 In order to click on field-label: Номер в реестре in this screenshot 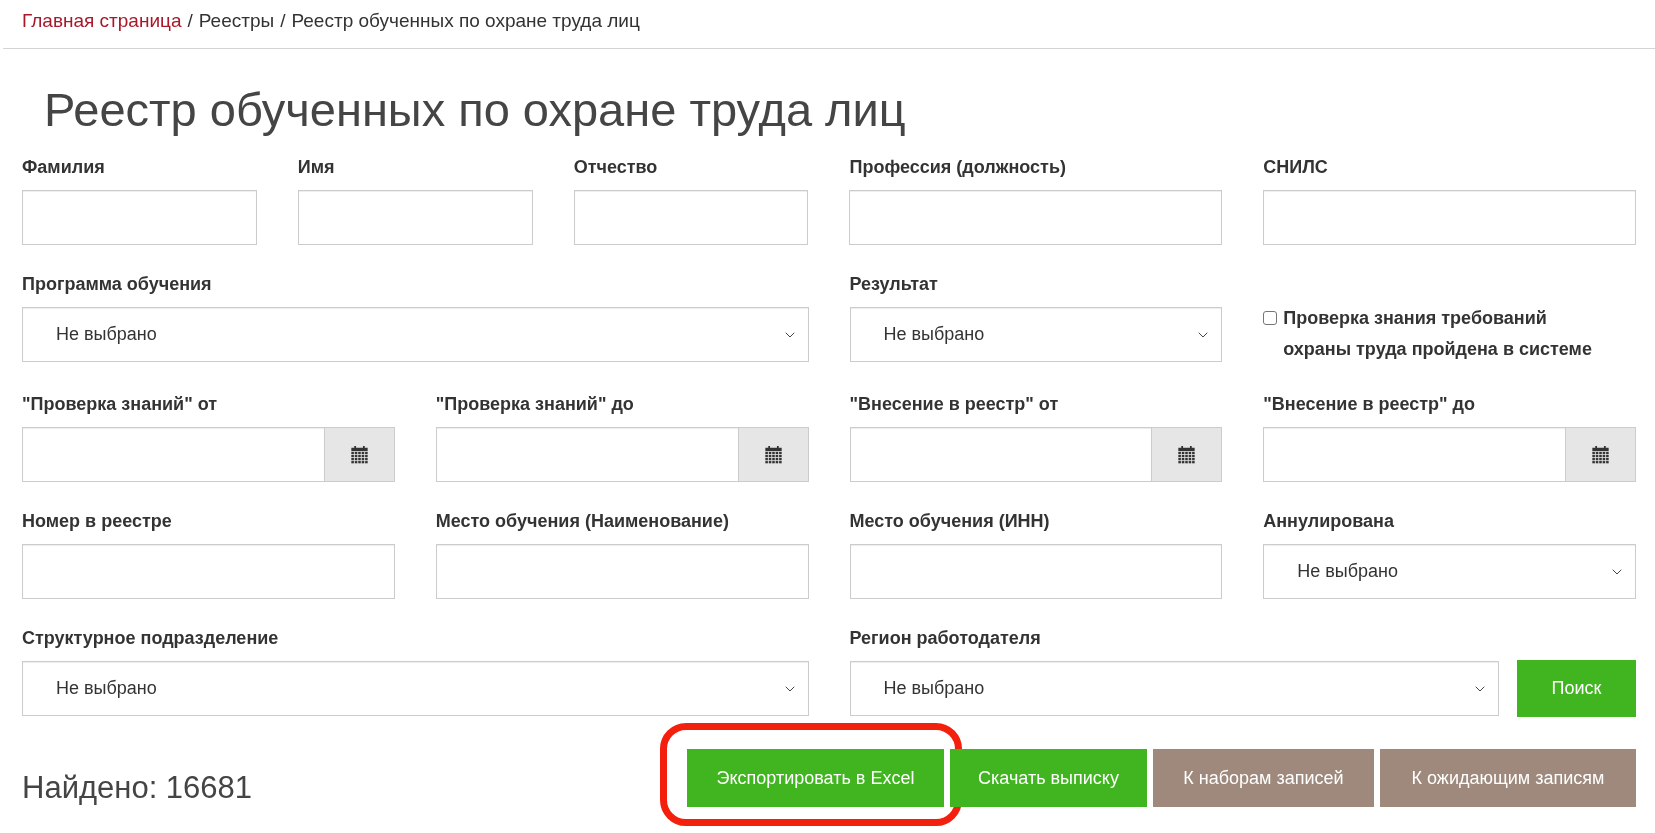, I will do `click(97, 521)`.